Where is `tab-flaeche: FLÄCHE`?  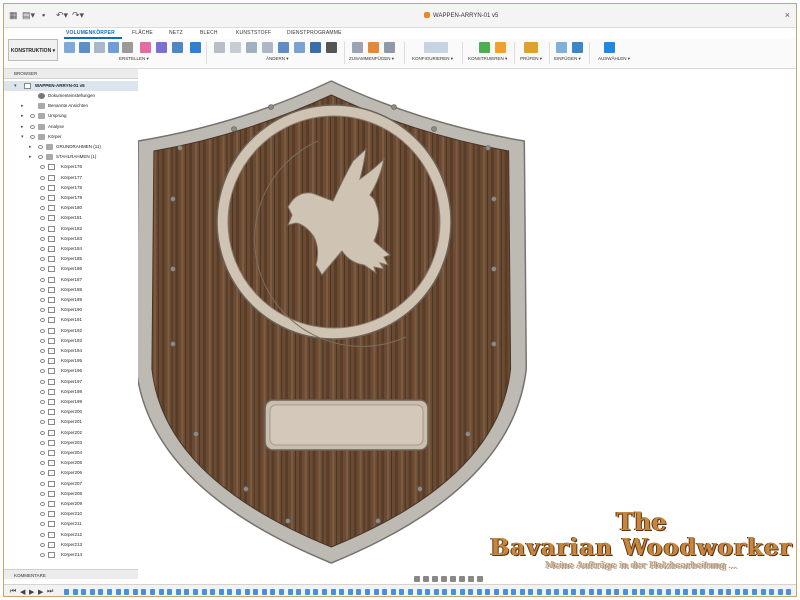
tab-flaeche: FLÄCHE is located at coordinates (142, 33).